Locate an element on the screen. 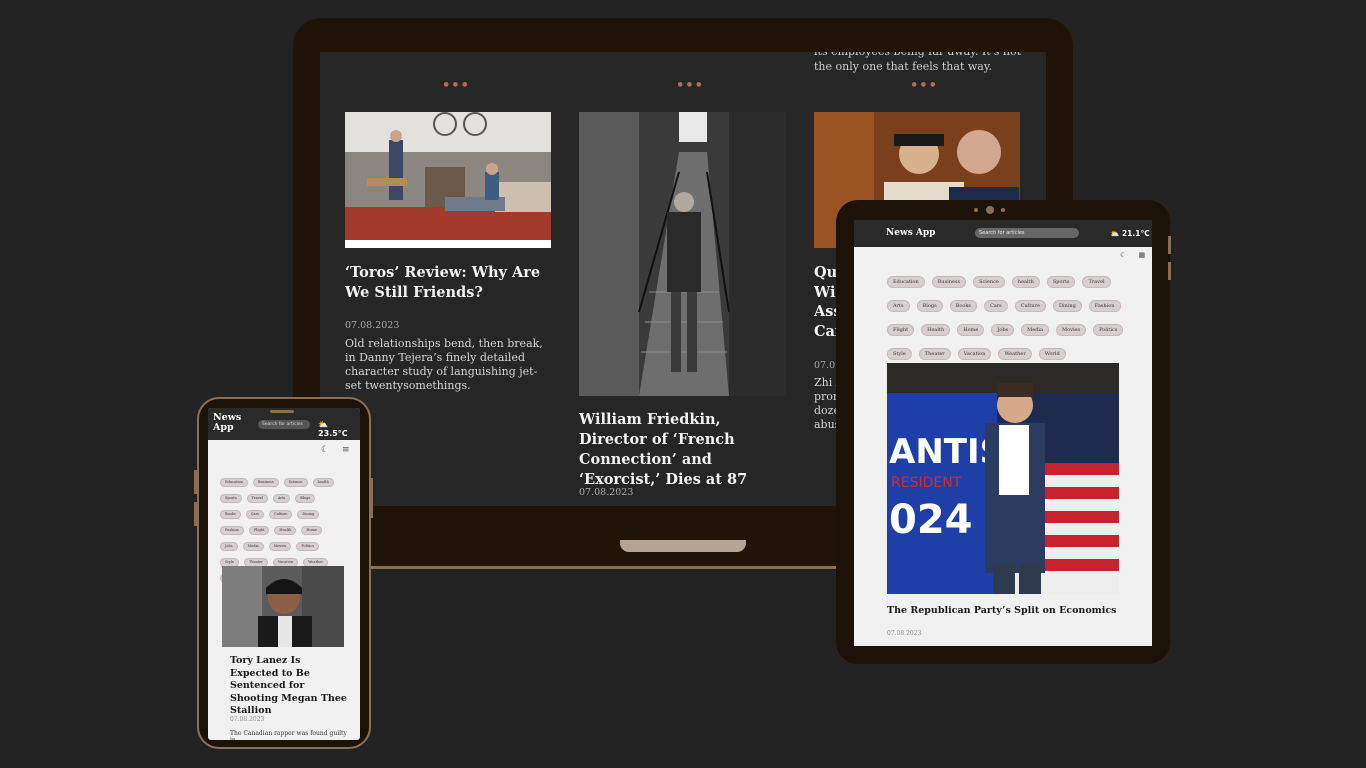 The width and height of the screenshot is (1366, 768). sign-text: RESIDENT is located at coordinates (926, 483).